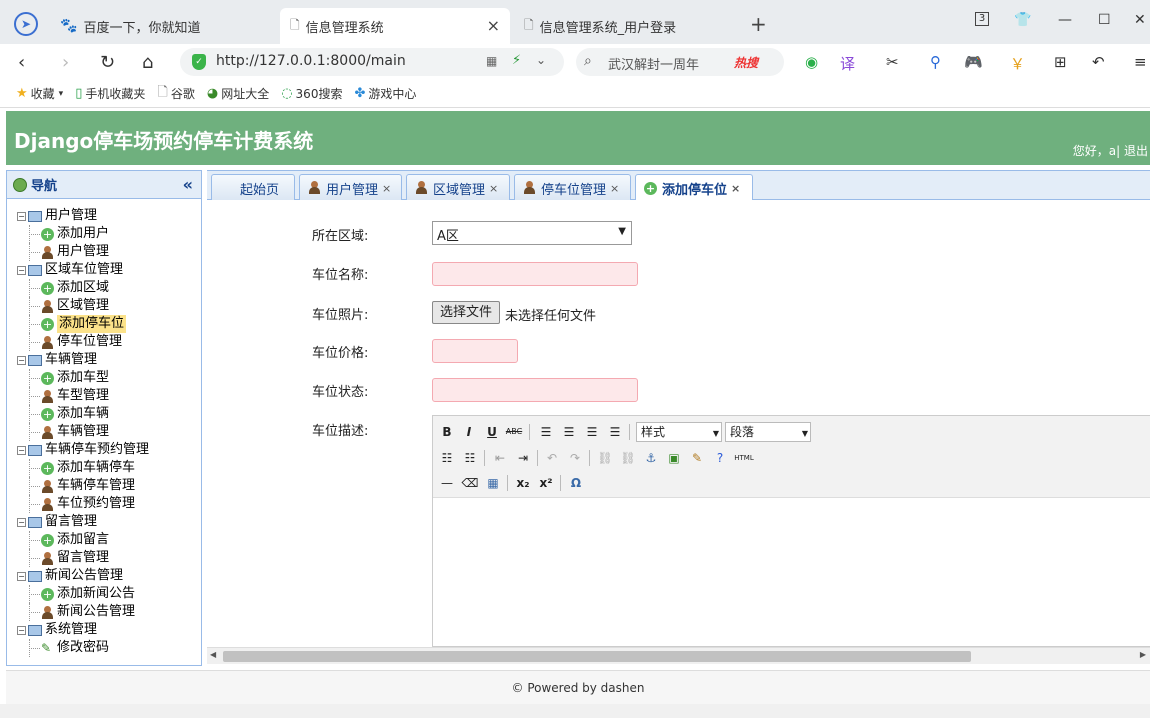 This screenshot has height=718, width=1150. I want to click on justify-button: ☰, so click(615, 432).